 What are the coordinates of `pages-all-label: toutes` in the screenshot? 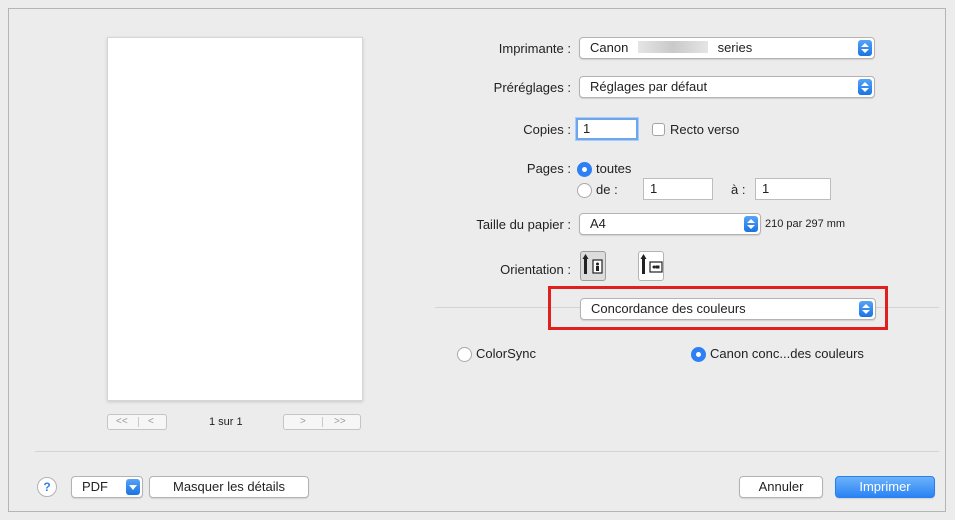 It's located at (614, 168).